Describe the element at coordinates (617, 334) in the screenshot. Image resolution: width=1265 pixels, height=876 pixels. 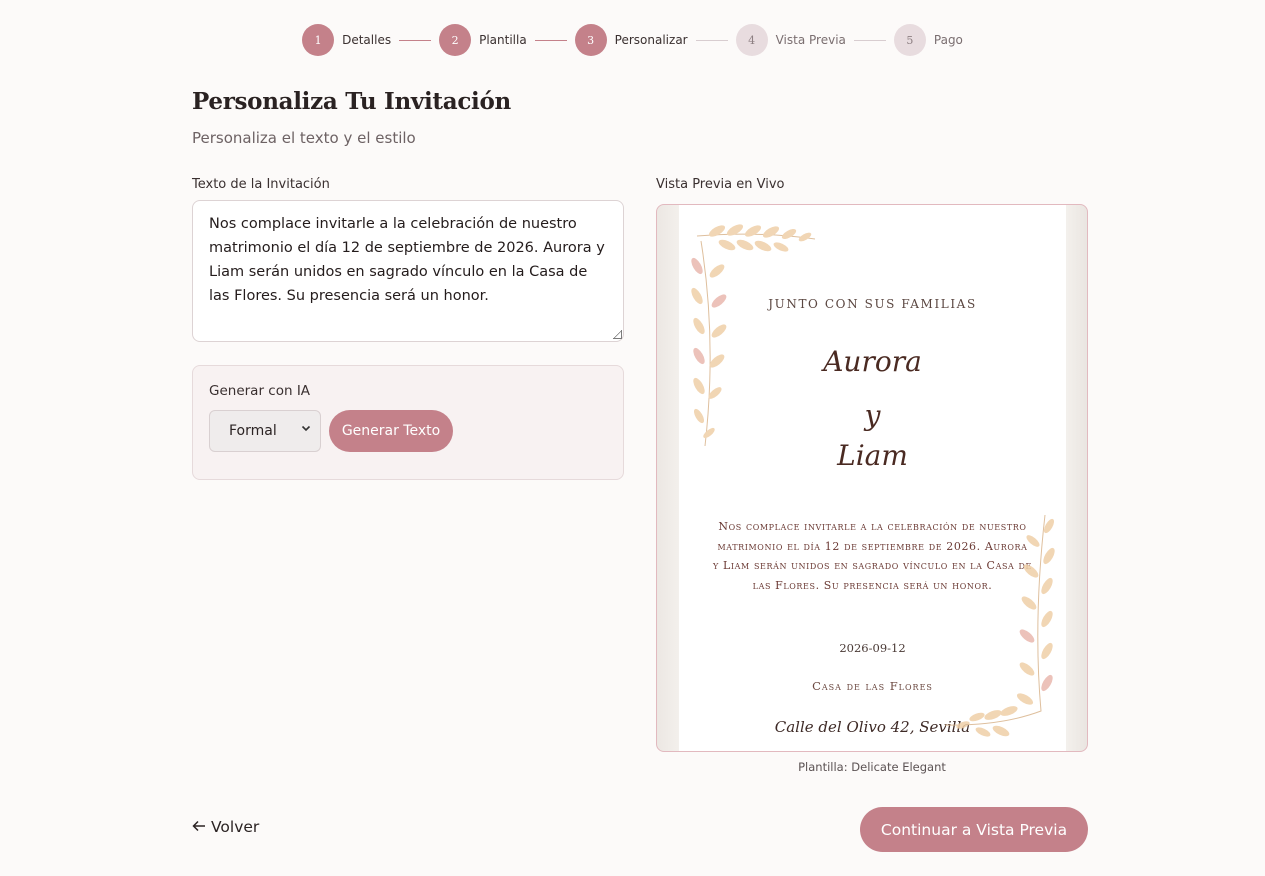
I see `resize-handle-icon` at that location.